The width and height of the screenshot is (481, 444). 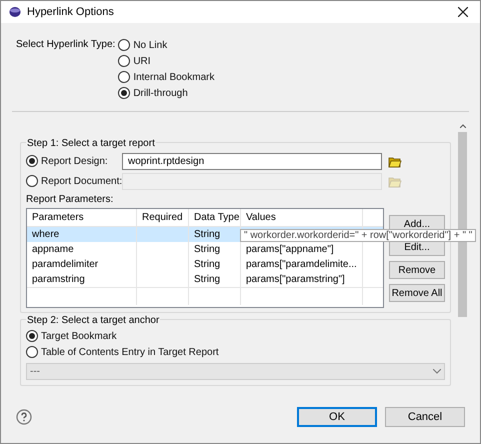 What do you see at coordinates (46, 234) in the screenshot?
I see `table-cell: where` at bounding box center [46, 234].